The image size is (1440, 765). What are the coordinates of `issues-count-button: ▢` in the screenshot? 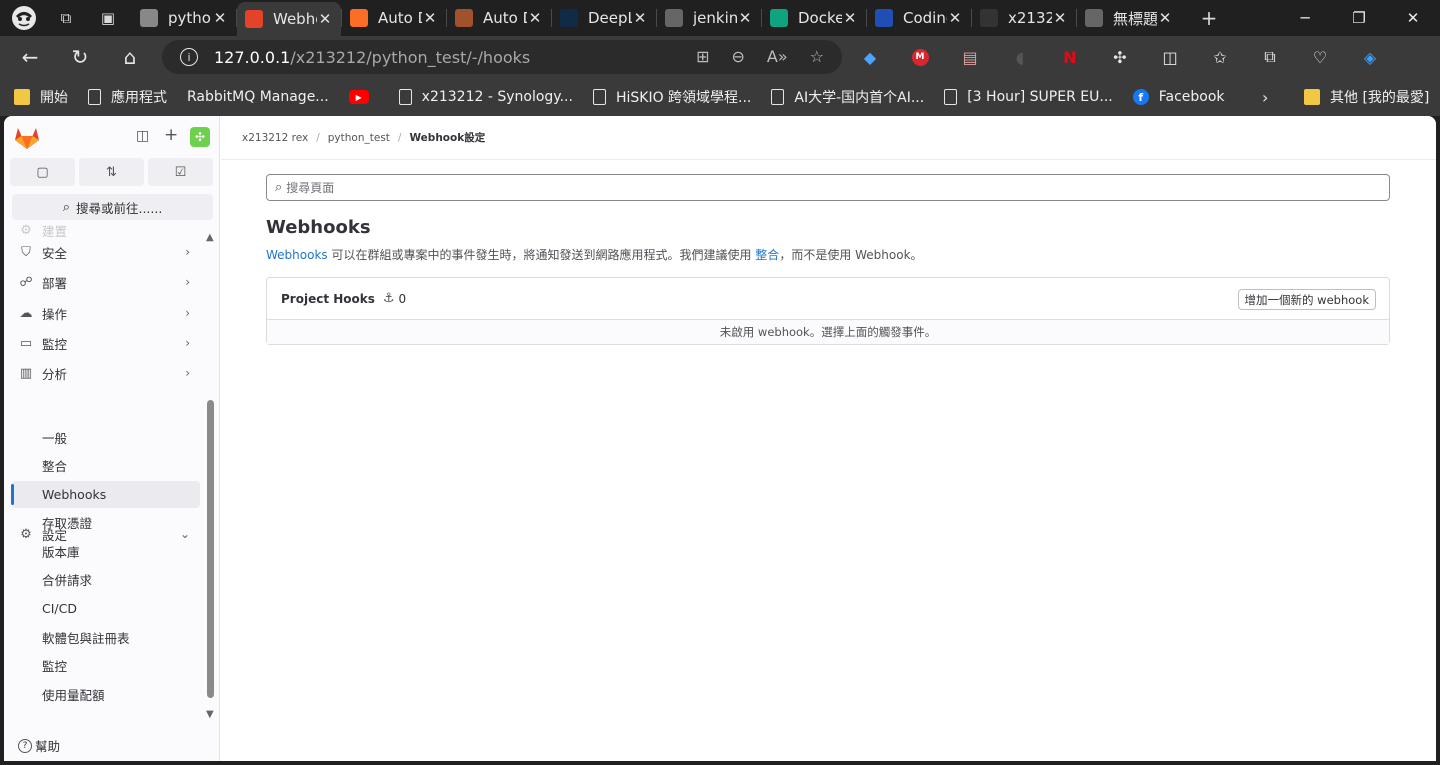 It's located at (42, 172).